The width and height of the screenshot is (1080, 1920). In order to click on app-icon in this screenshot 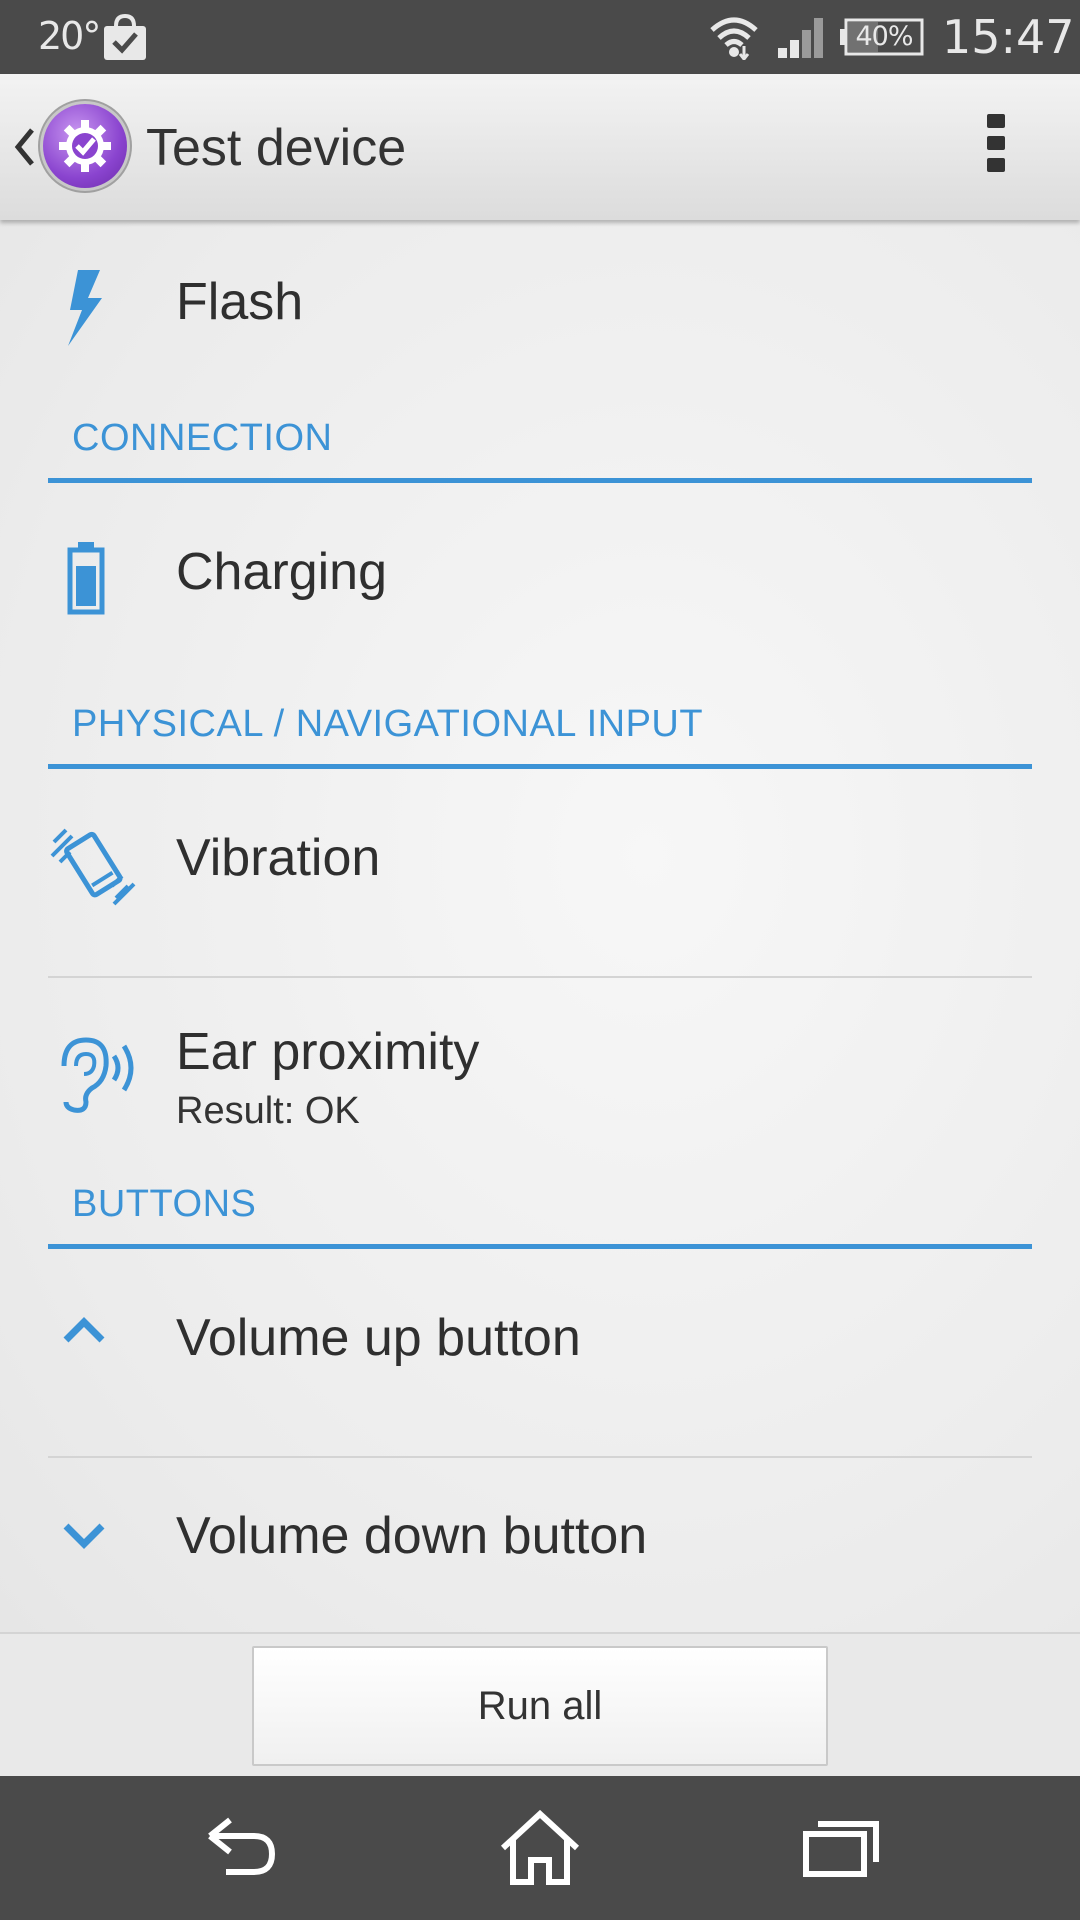, I will do `click(85, 146)`.